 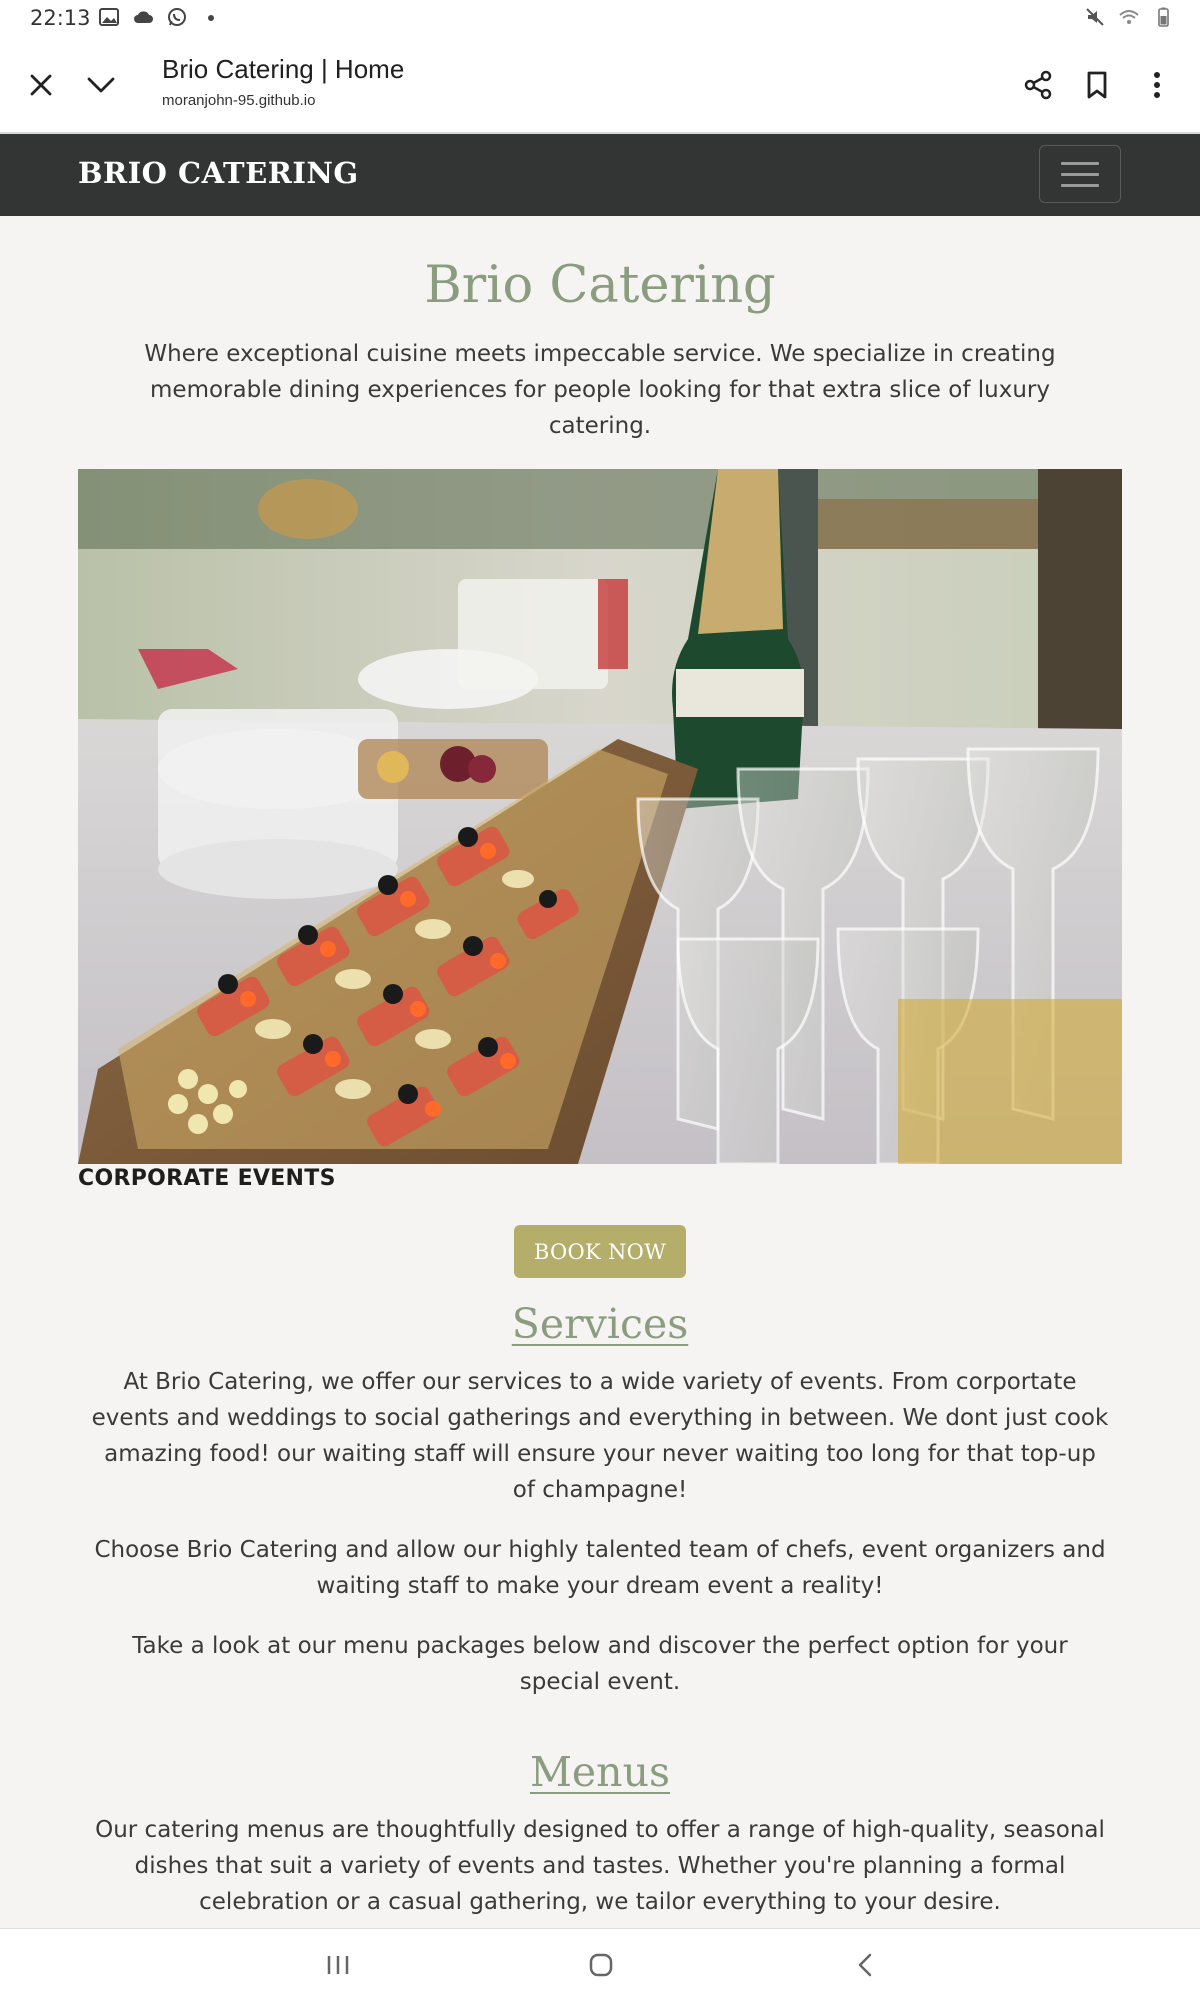 I want to click on back-icon, so click(x=865, y=1965).